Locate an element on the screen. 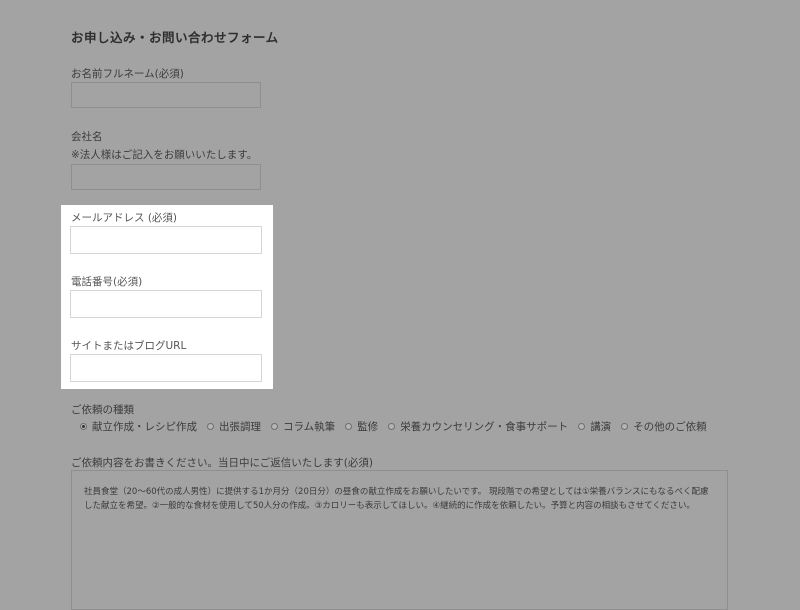 Image resolution: width=800 pixels, height=610 pixels. radio-option-lecture: 講演 is located at coordinates (594, 426).